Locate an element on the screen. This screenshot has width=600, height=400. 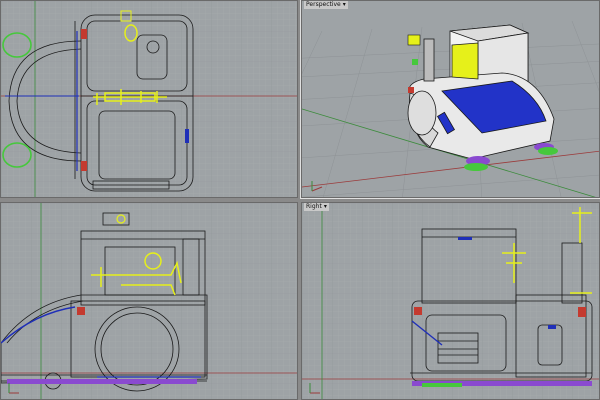
front-red-light is located at coordinates (81, 311).